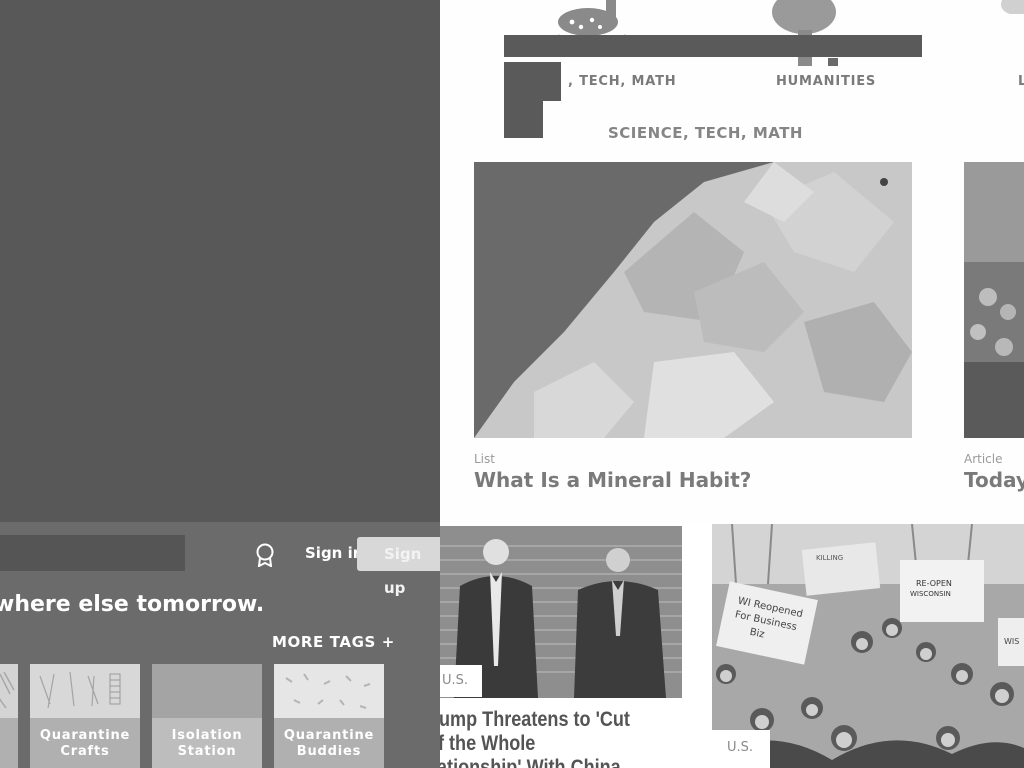  I want to click on crafts-pattern-icon, so click(85, 691).